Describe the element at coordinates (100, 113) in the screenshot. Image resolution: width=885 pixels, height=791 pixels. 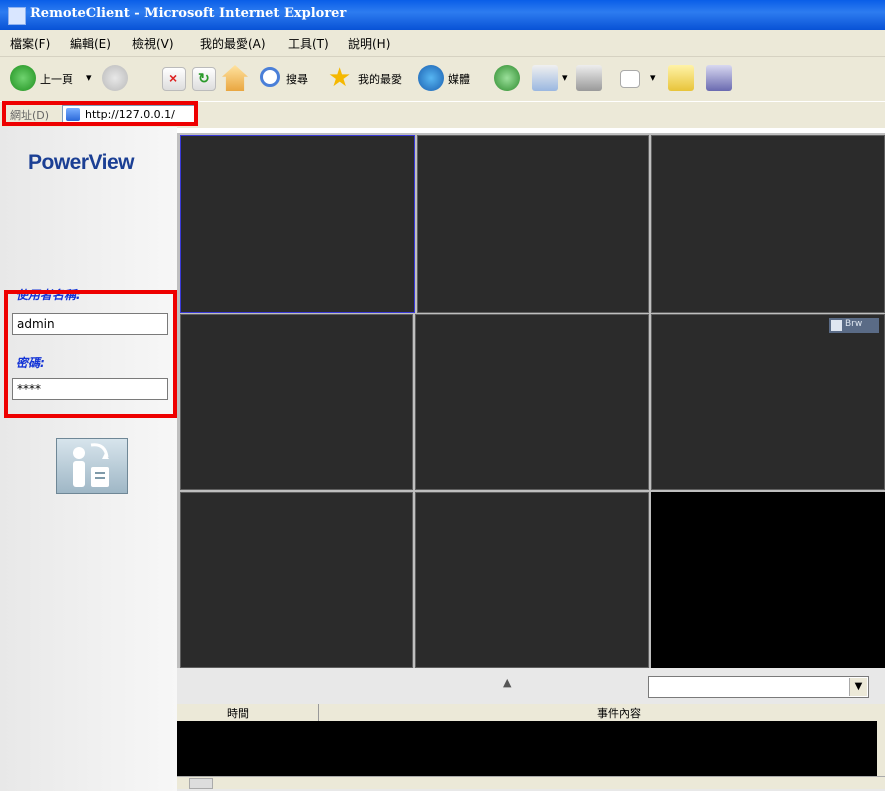
I see `address-highlight-box` at that location.